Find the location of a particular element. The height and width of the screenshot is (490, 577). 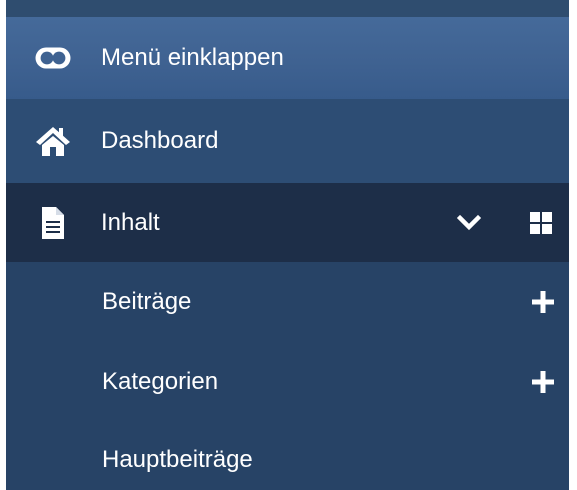

submenu-item-label: Hauptbeiträge is located at coordinates (177, 459).